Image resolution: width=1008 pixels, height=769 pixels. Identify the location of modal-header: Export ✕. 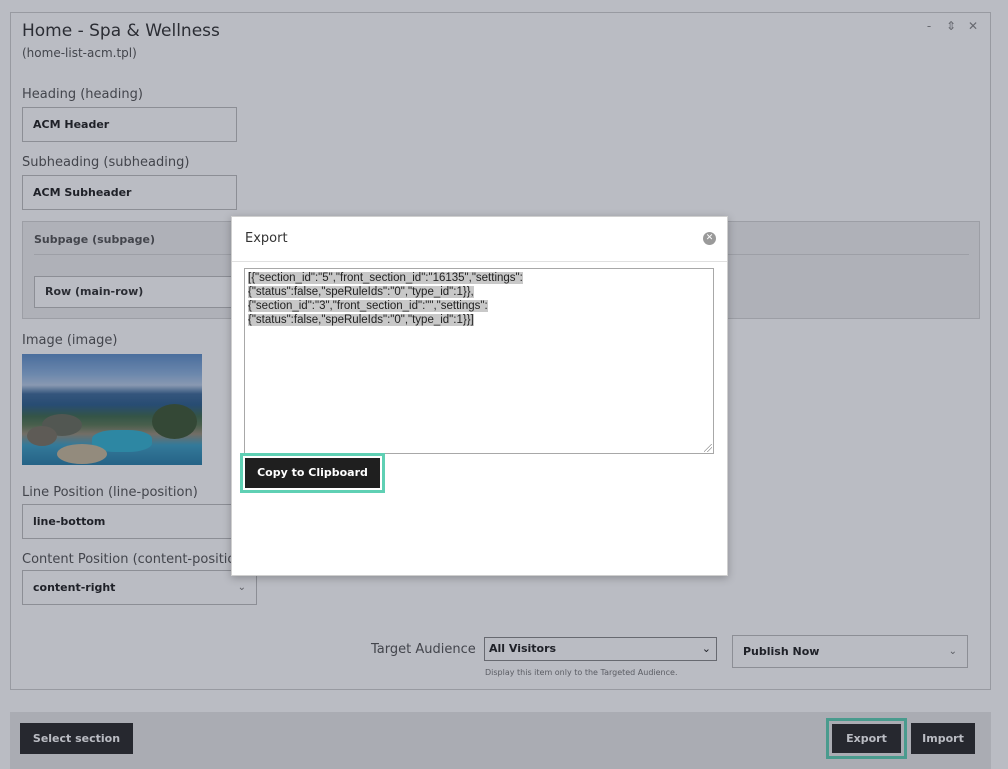
(479, 239).